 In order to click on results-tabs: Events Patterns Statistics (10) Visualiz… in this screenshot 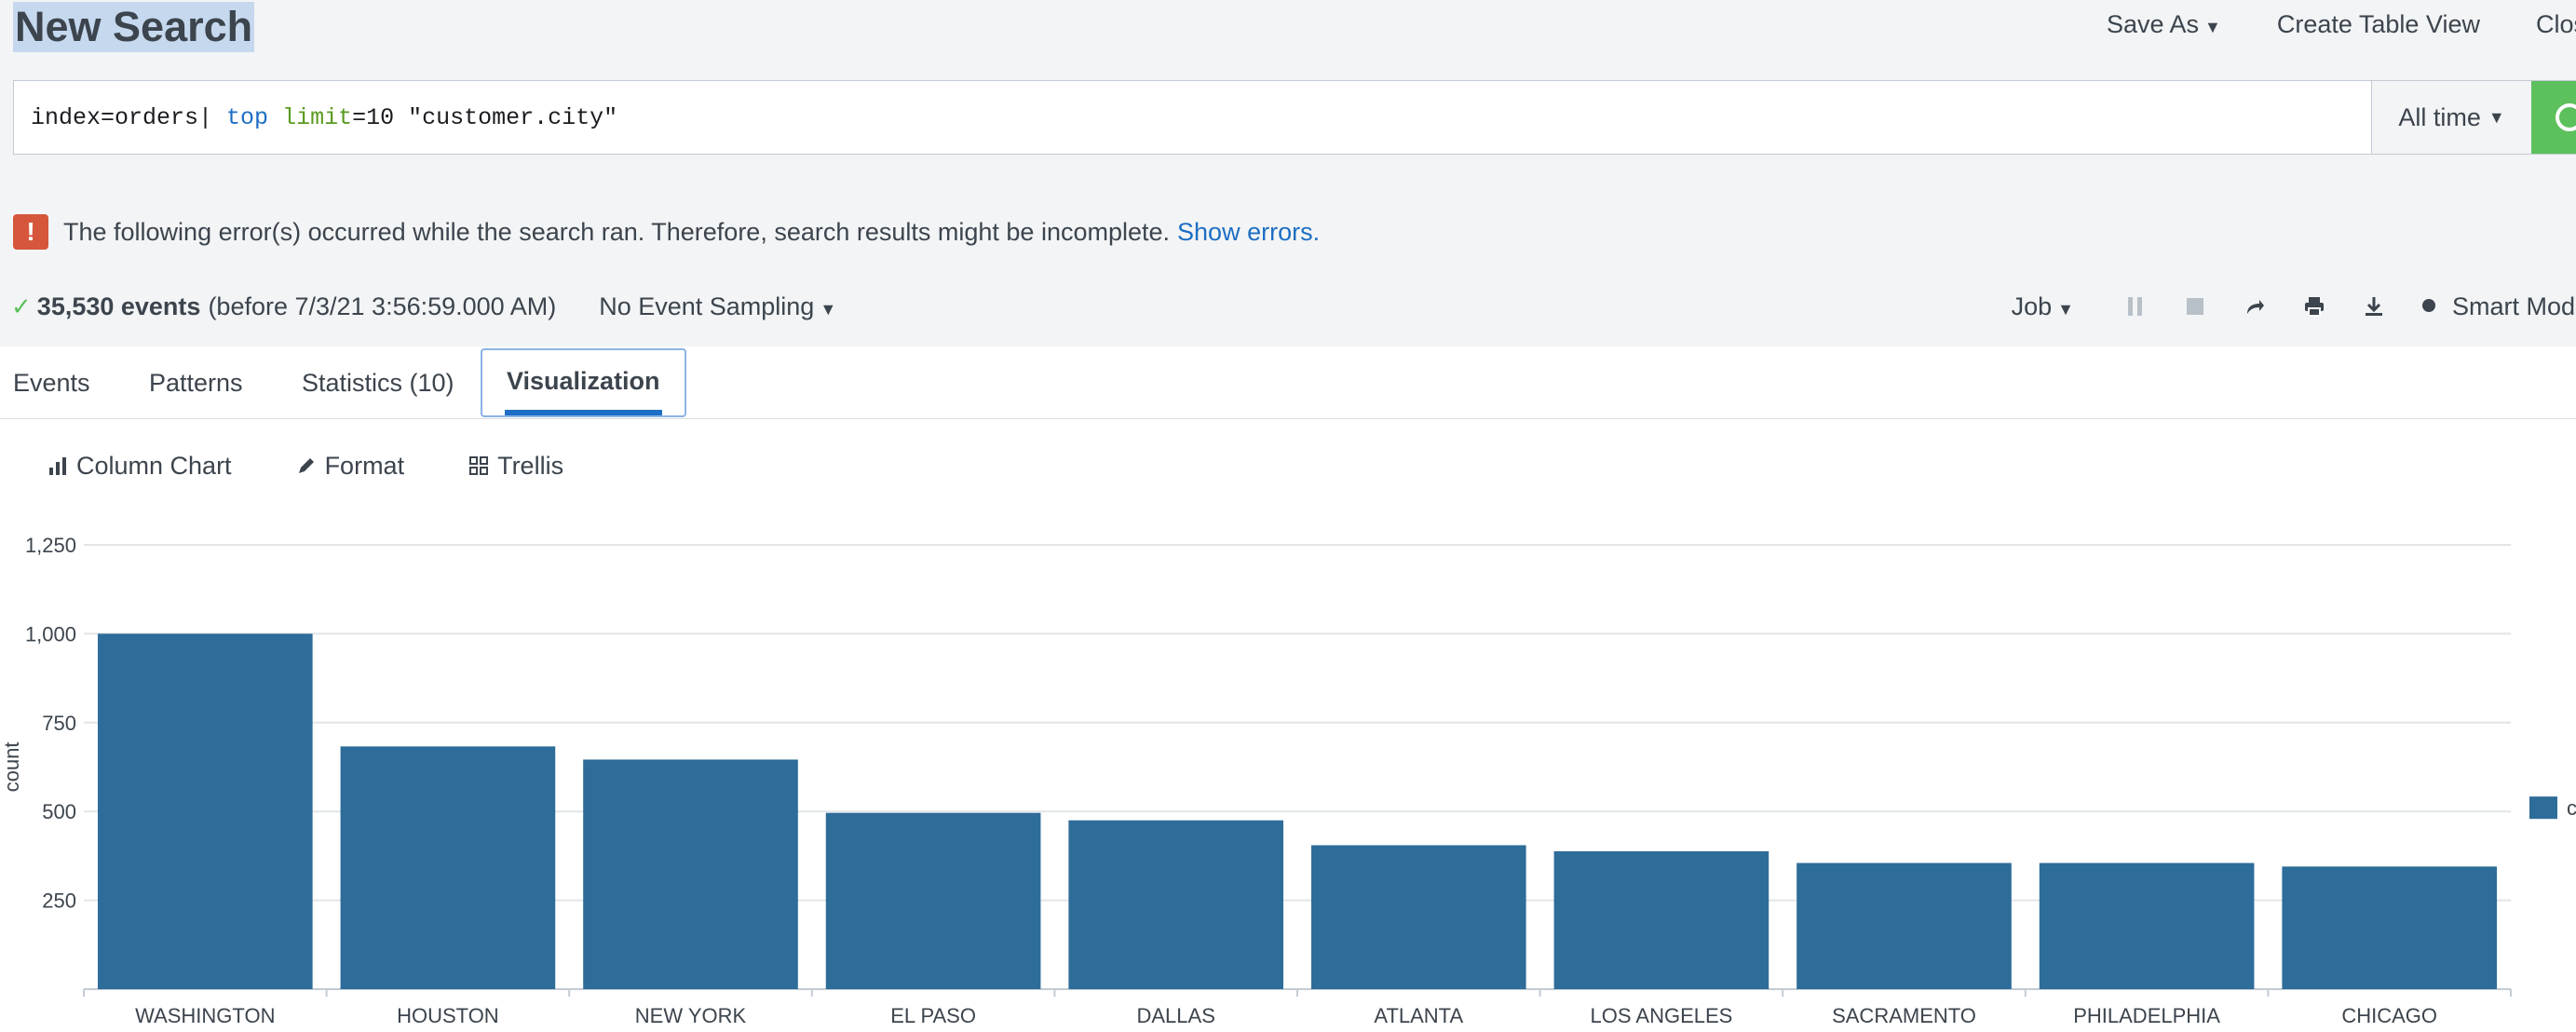, I will do `click(1288, 382)`.